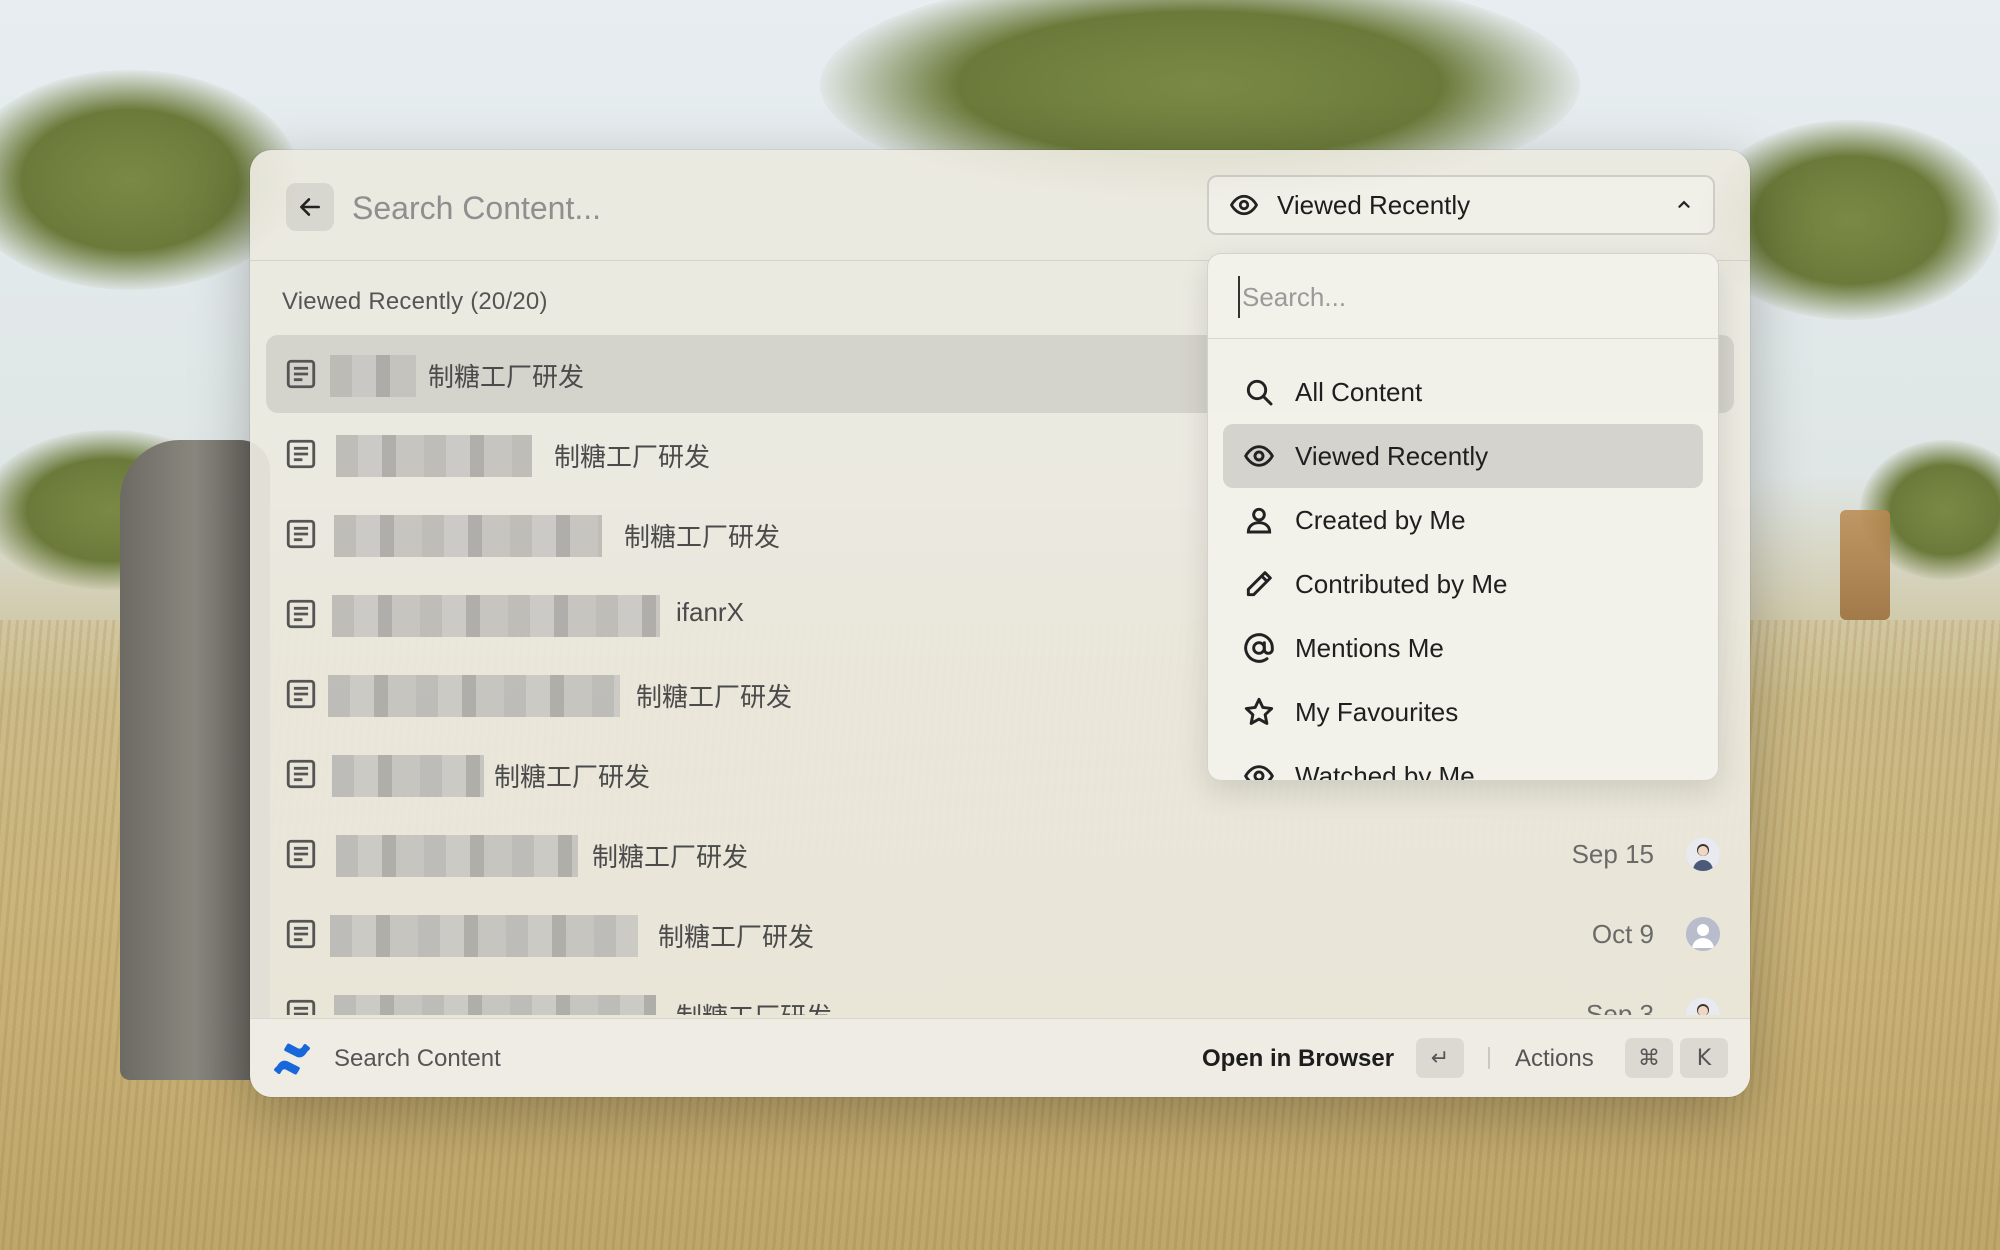 The width and height of the screenshot is (2000, 1250). I want to click on dropdown-search, so click(1463, 296).